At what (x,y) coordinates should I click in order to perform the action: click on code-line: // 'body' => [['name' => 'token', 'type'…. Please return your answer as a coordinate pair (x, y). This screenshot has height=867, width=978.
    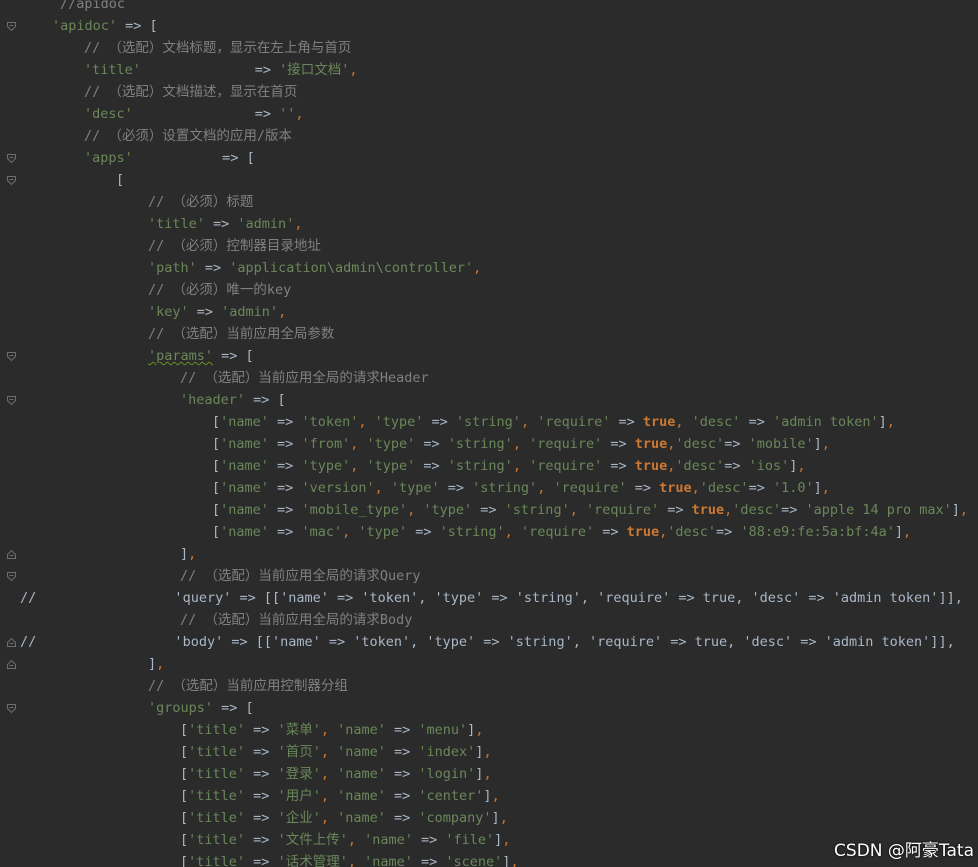
    Looking at the image, I should click on (489, 642).